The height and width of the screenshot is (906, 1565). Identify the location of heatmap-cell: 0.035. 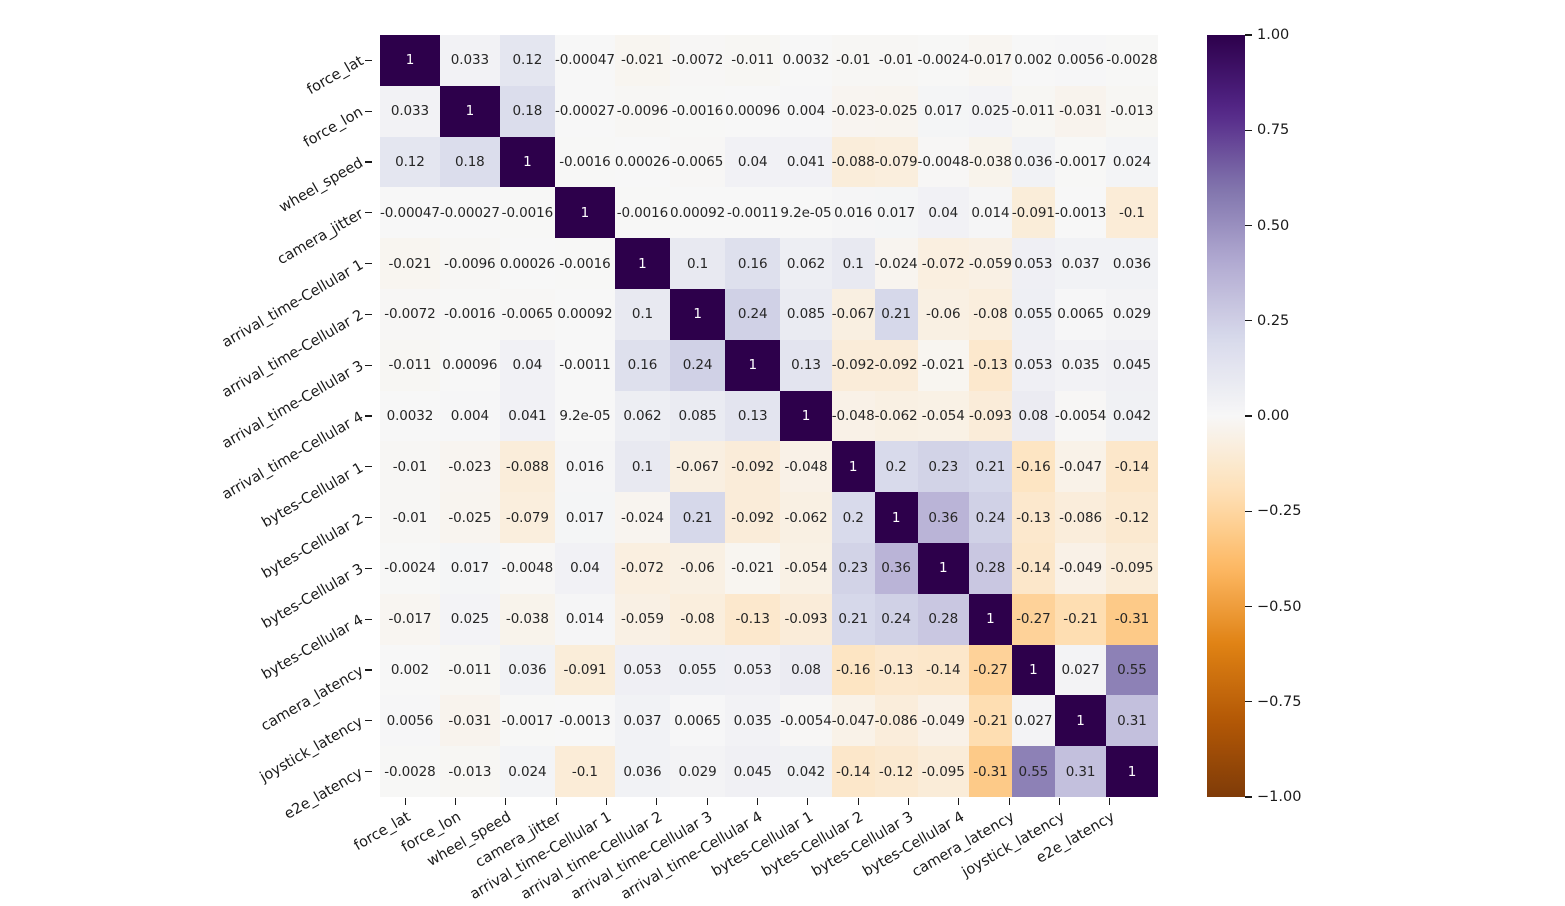
(753, 721).